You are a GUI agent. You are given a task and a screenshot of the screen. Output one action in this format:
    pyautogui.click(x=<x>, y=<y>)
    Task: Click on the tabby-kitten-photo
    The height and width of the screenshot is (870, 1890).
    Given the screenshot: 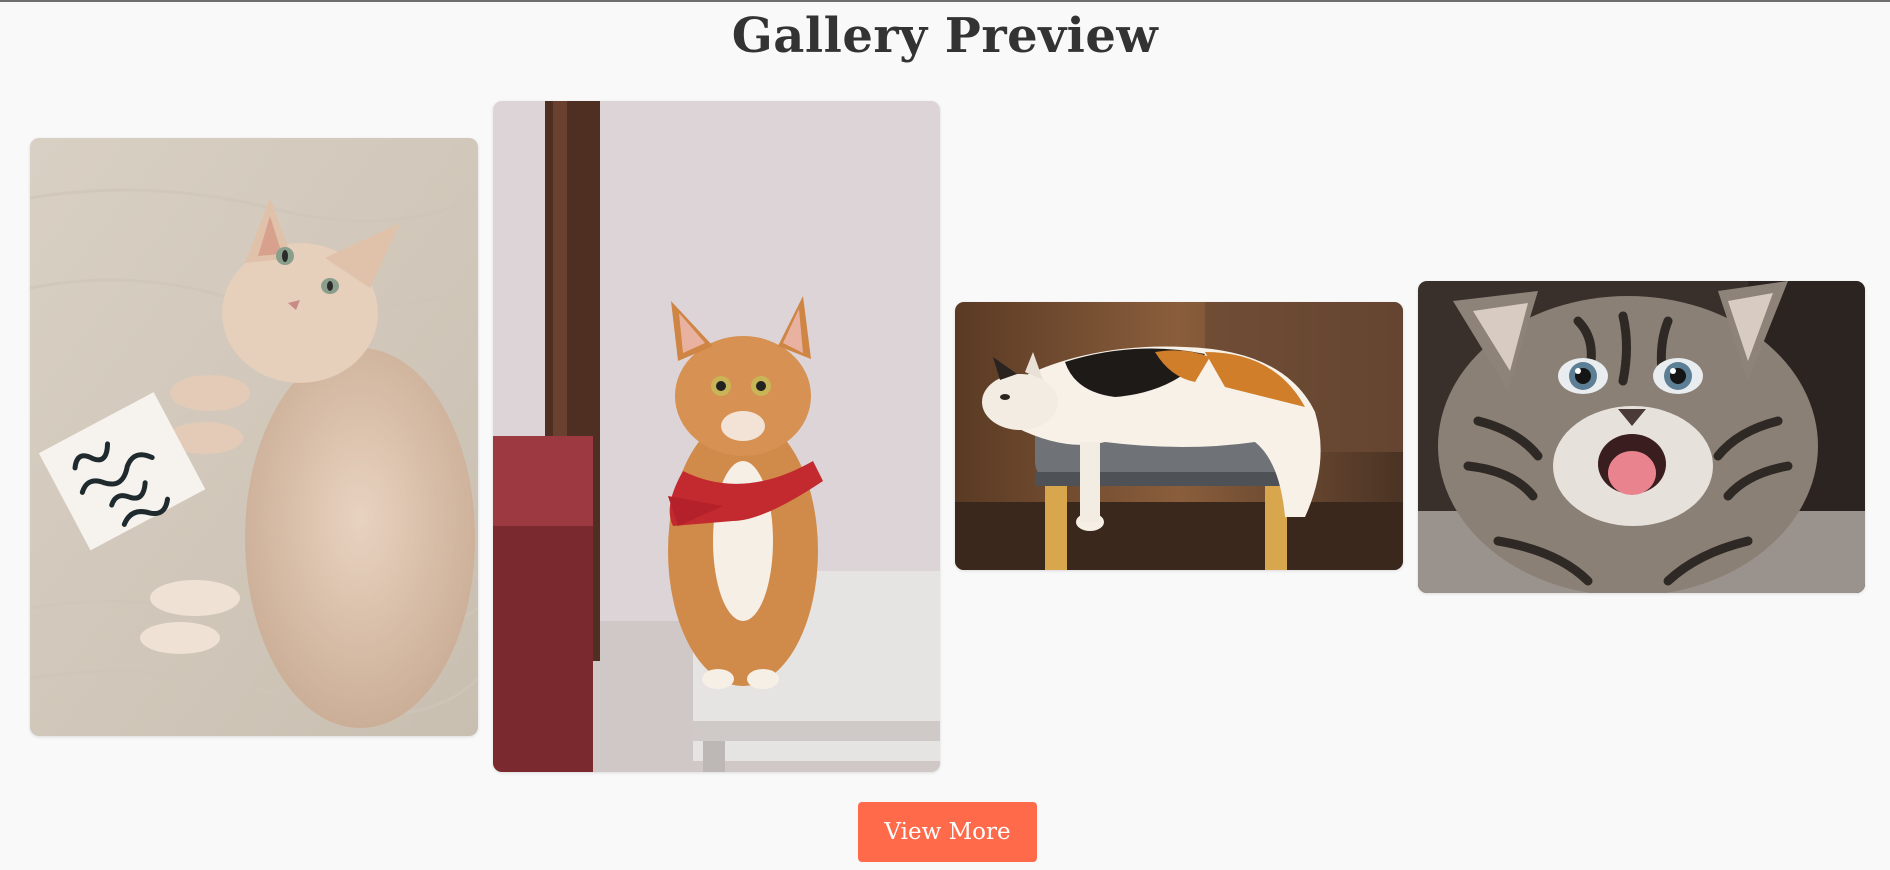 What is the action you would take?
    pyautogui.click(x=1641, y=437)
    